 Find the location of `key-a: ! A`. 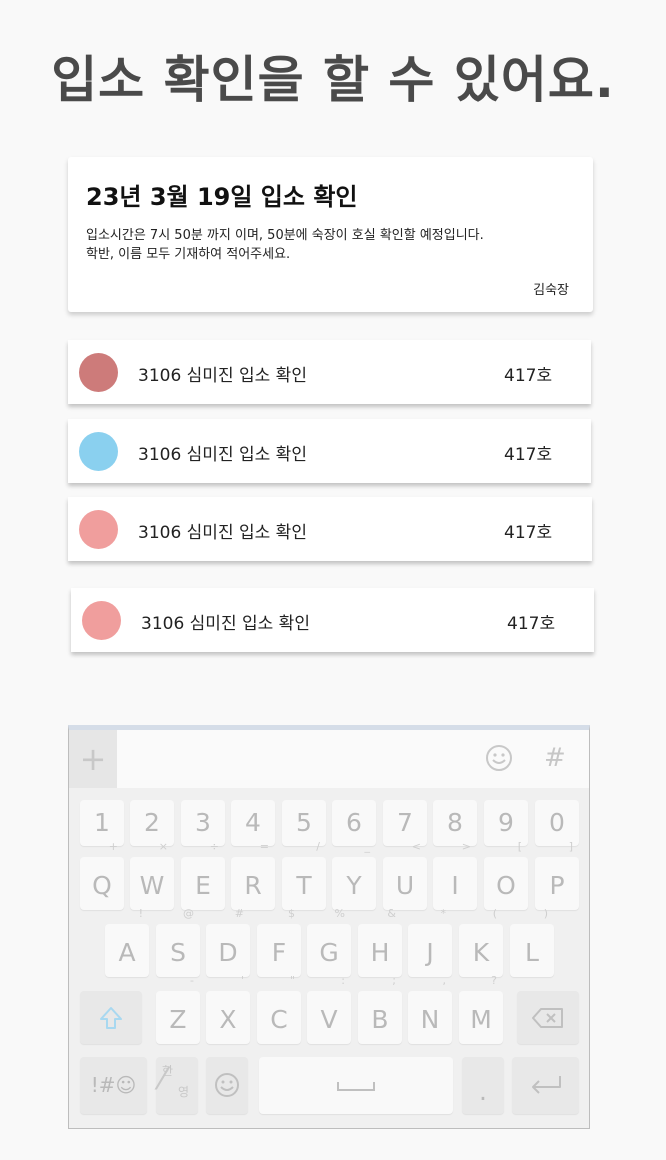

key-a: ! A is located at coordinates (127, 942).